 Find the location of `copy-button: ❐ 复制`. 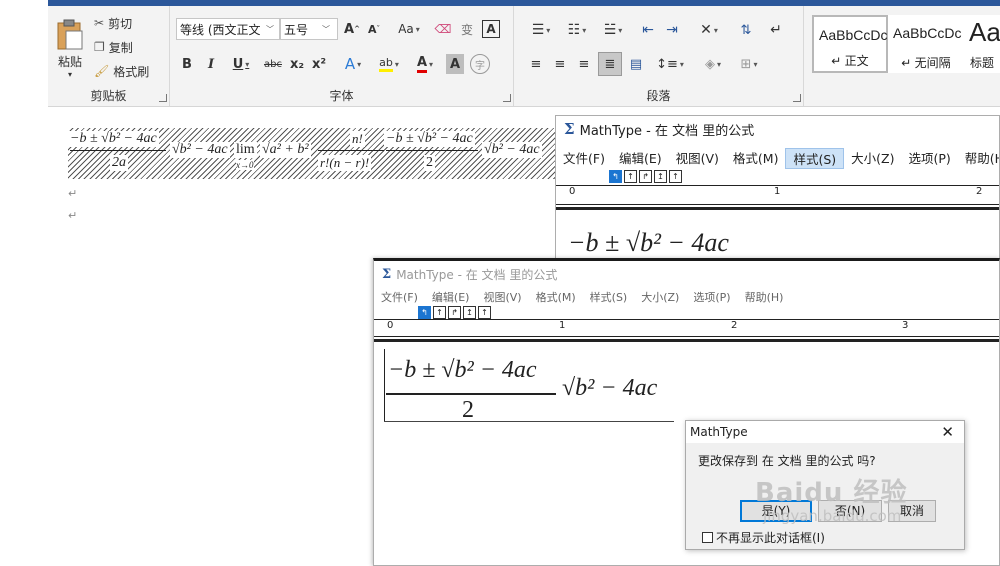

copy-button: ❐ 复制 is located at coordinates (113, 47).